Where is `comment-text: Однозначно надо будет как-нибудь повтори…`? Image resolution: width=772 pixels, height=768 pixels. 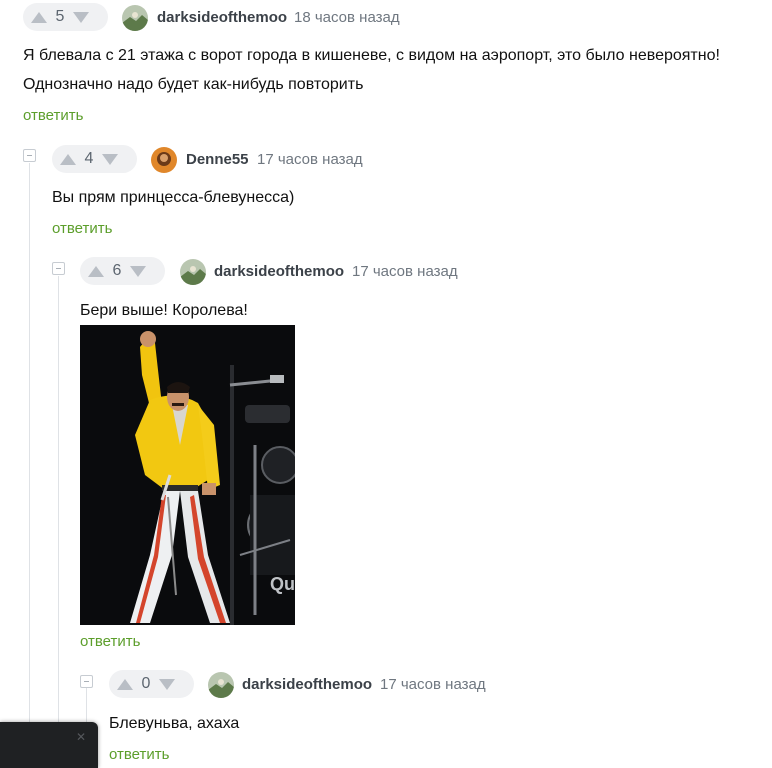 comment-text: Однозначно надо будет как-нибудь повтори… is located at coordinates (193, 84).